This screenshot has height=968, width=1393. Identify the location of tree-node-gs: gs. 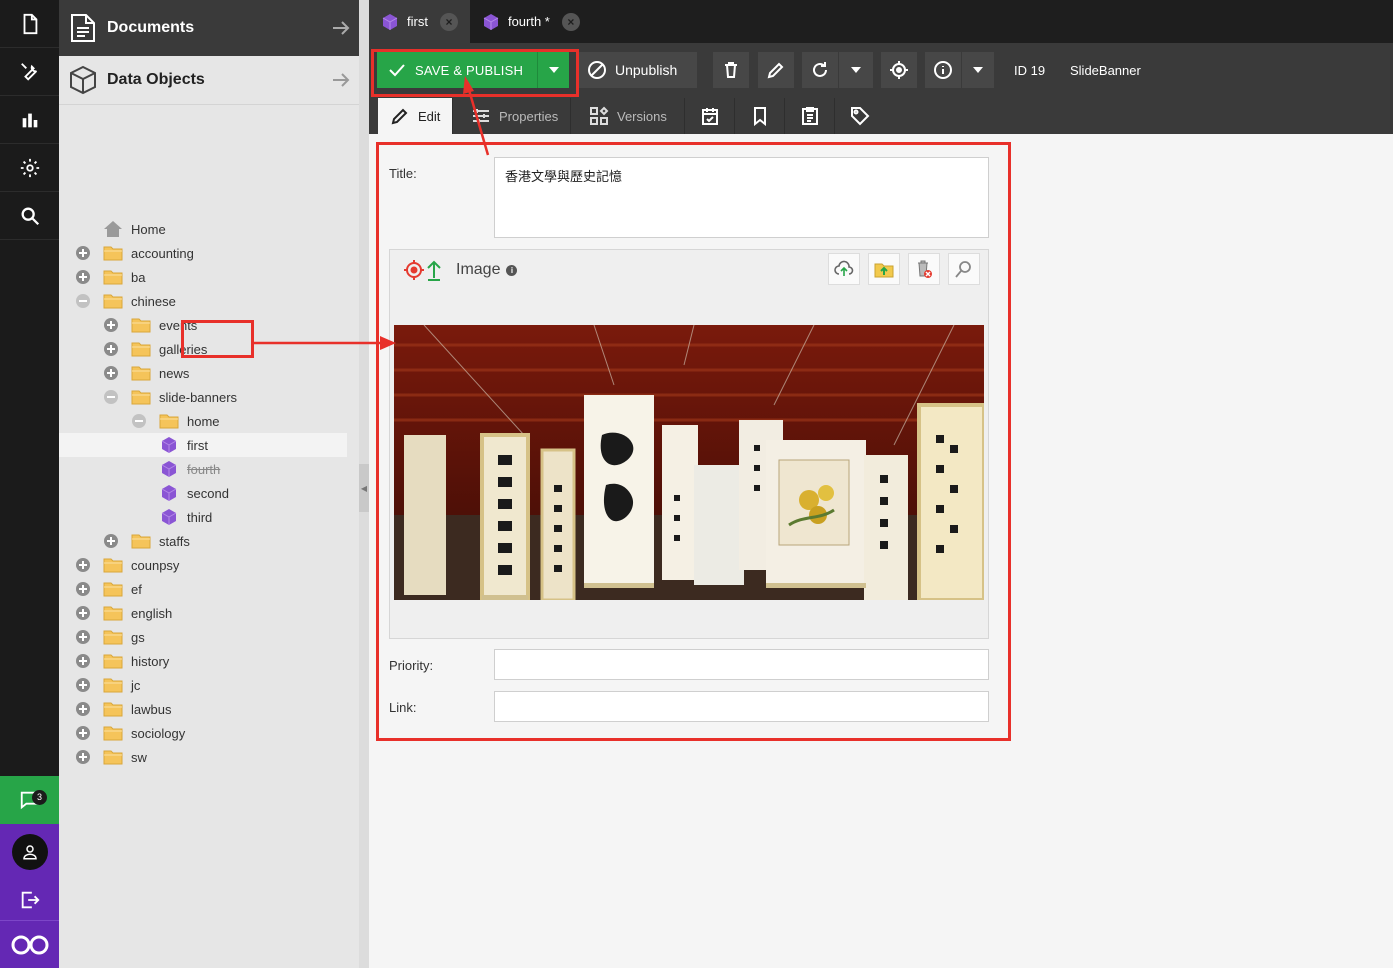
(203, 637).